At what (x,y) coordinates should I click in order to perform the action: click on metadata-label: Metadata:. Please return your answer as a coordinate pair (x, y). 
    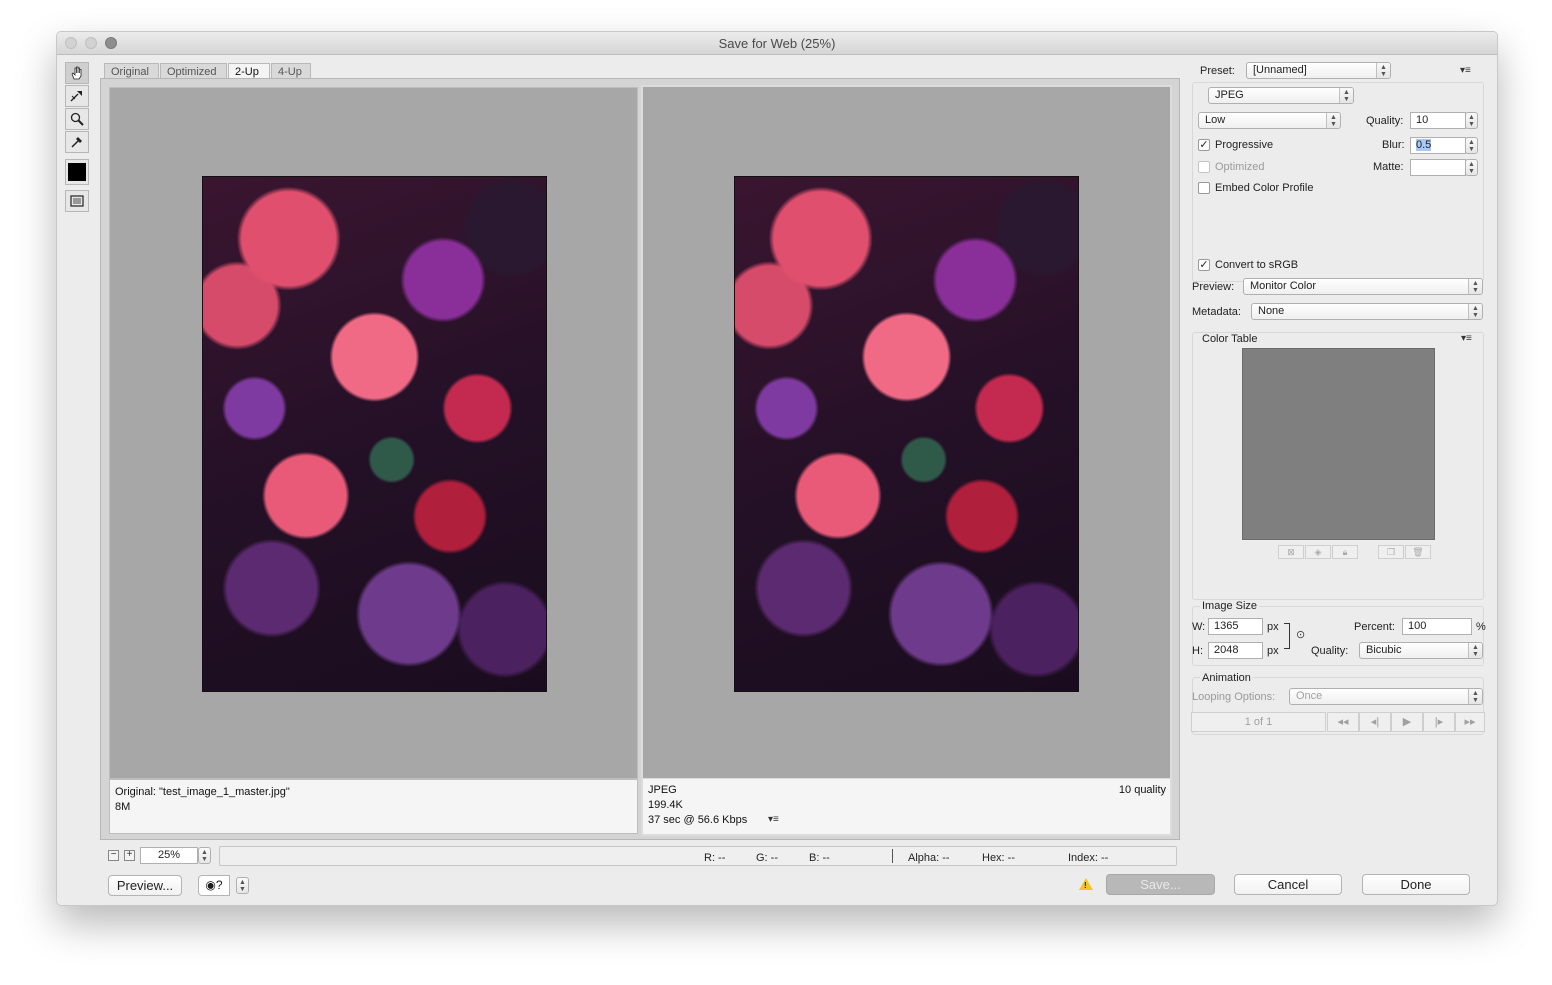
    Looking at the image, I should click on (1216, 312).